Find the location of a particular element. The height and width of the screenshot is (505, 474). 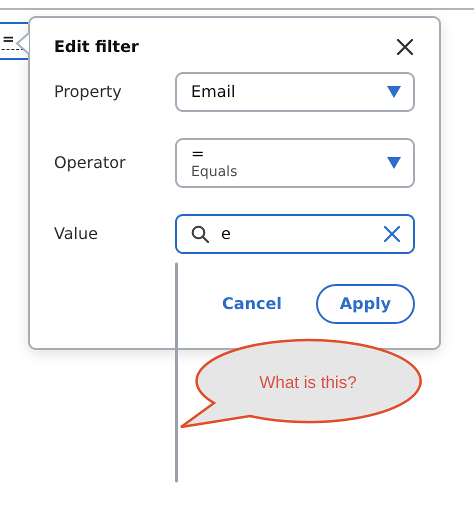

dialog-title: Edit filter is located at coordinates (96, 47).